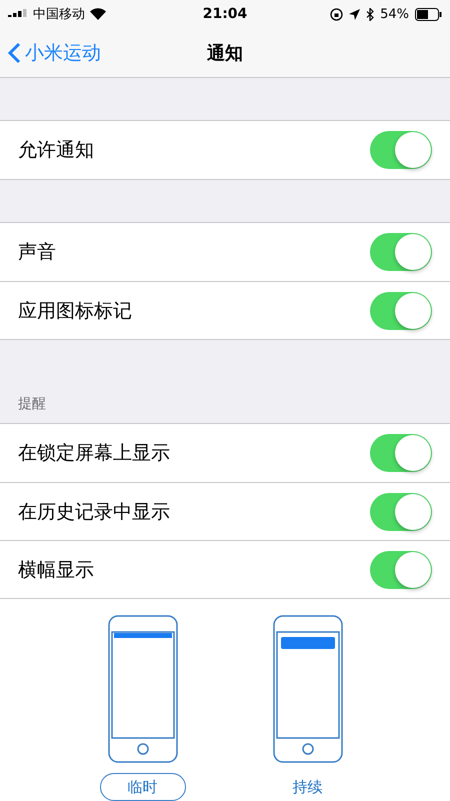 The height and width of the screenshot is (801, 450). Describe the element at coordinates (395, 14) in the screenshot. I see `battery-percent: 54%` at that location.